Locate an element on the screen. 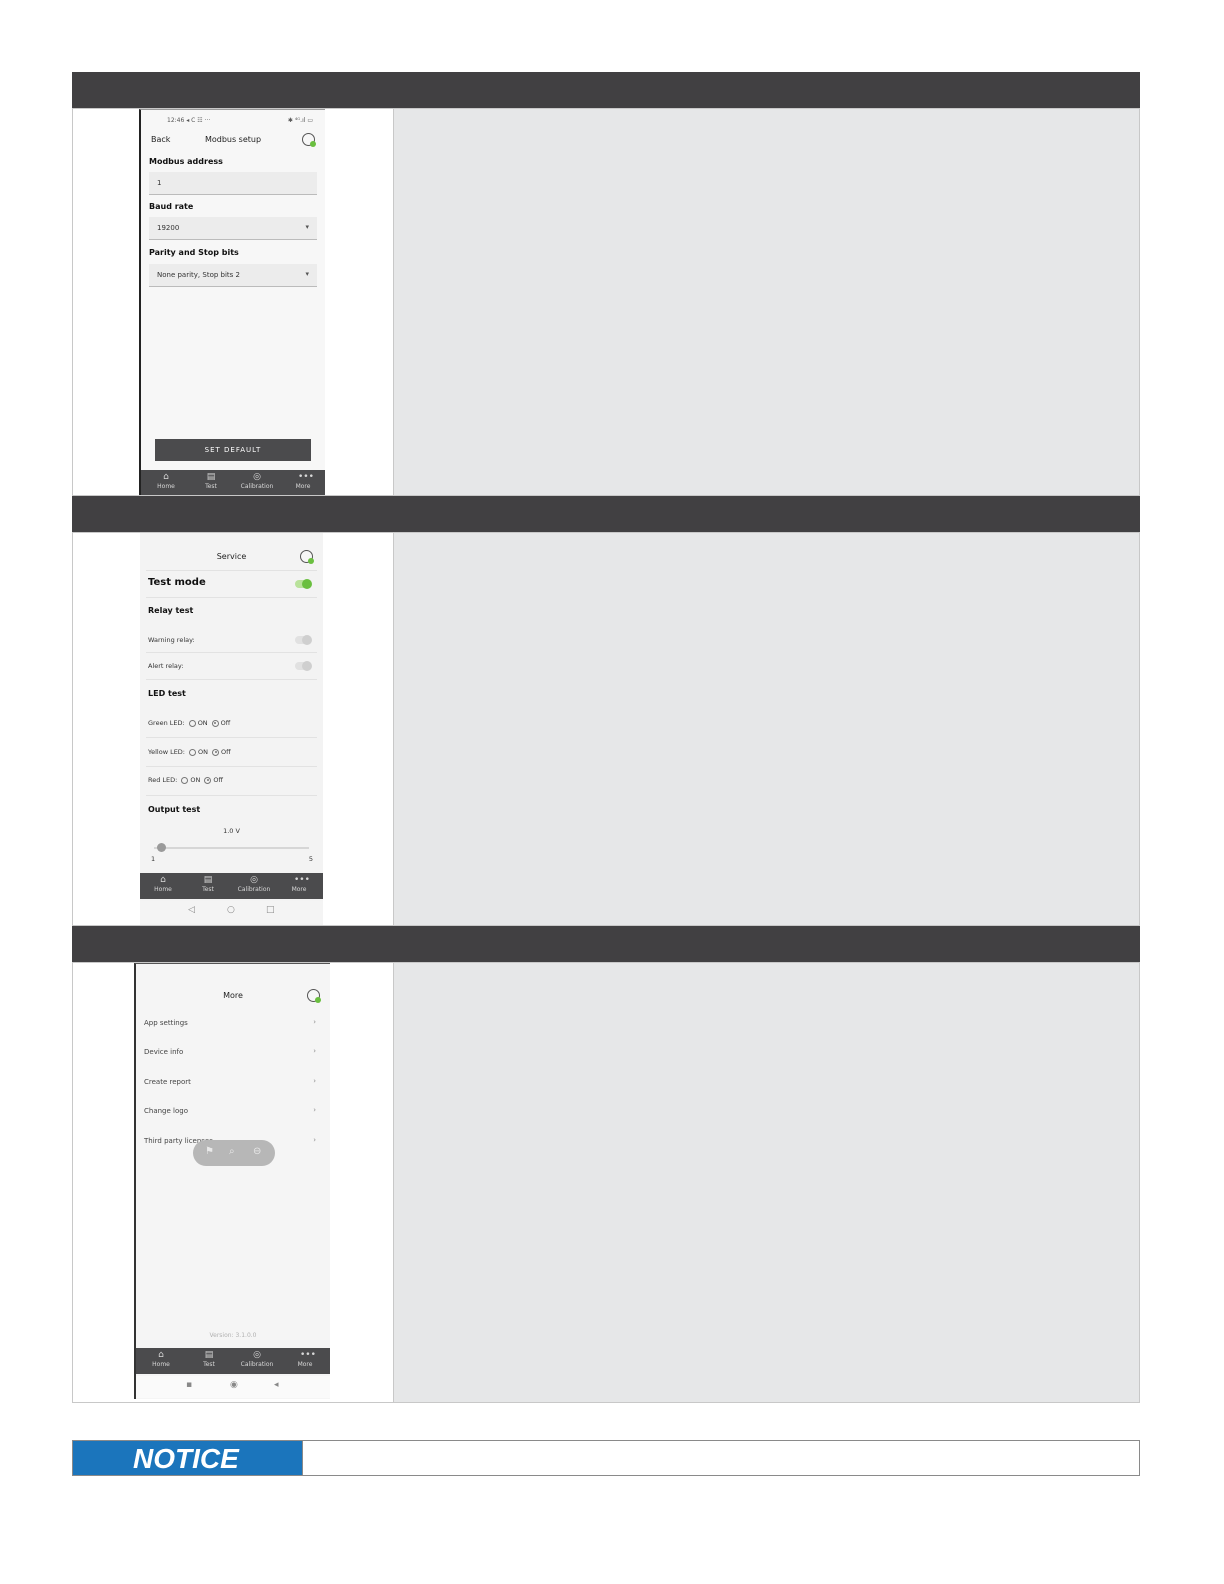 This screenshot has width=1224, height=1584. test-mode-toggle is located at coordinates (303, 584).